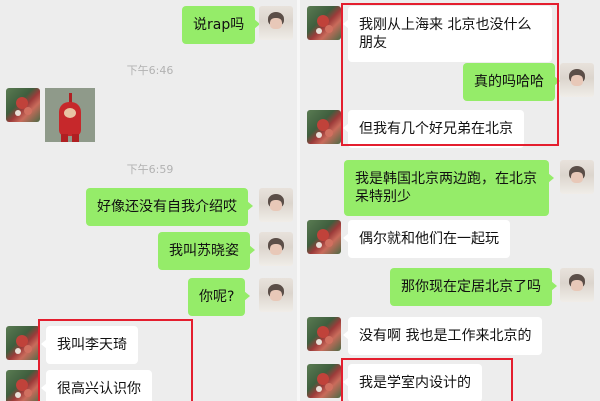  I want to click on sticker-face, so click(70, 113).